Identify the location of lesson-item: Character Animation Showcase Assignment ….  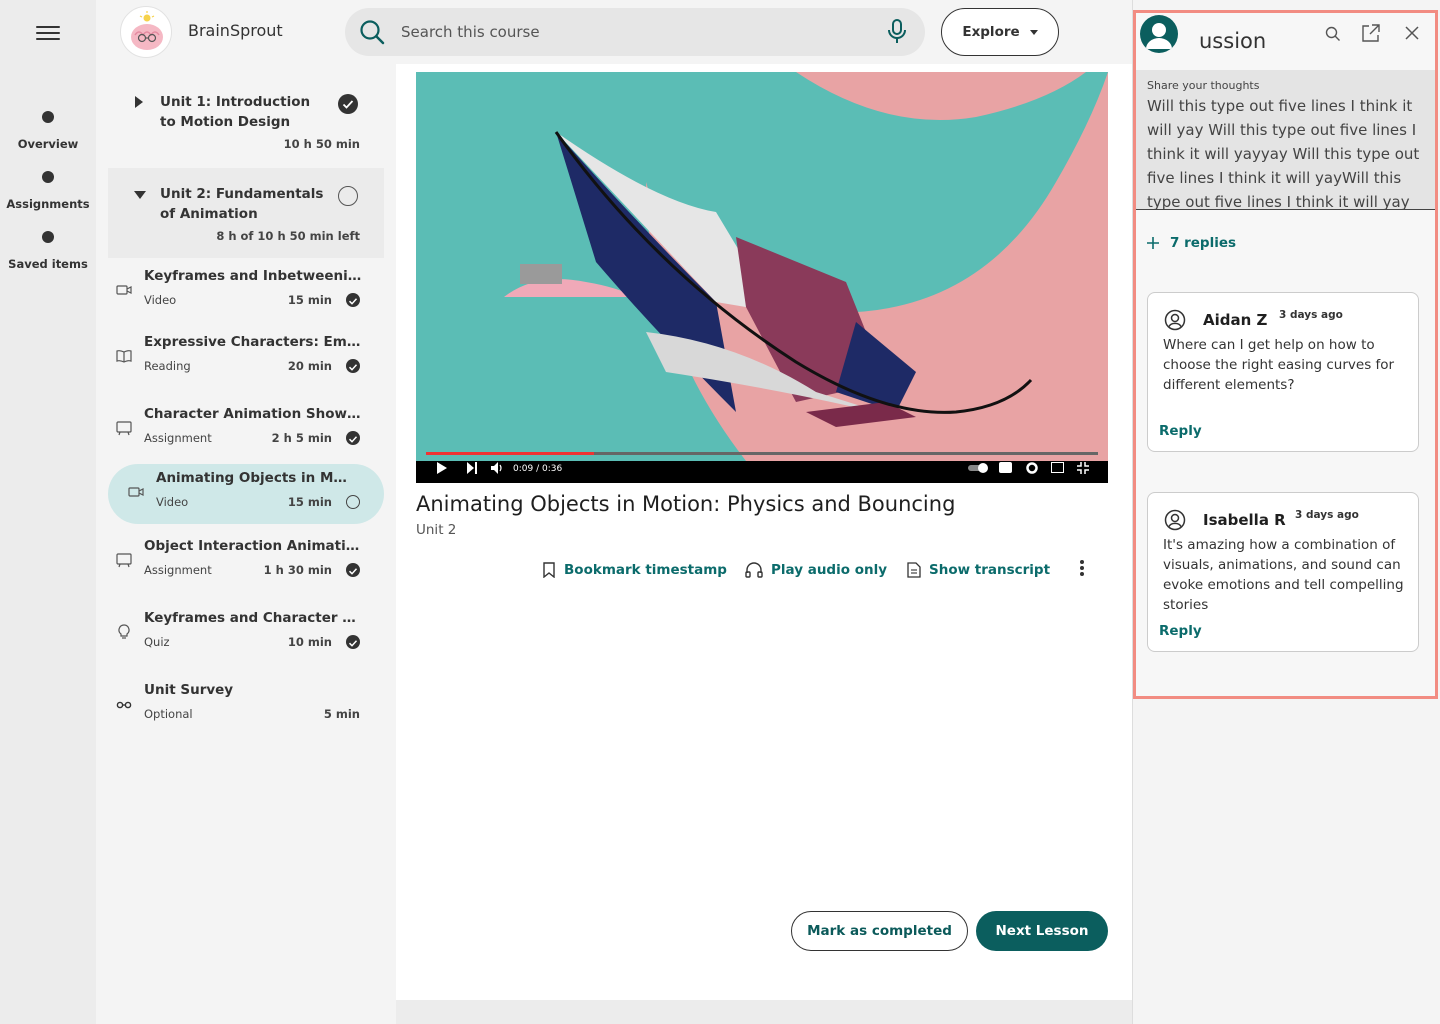
(246, 430).